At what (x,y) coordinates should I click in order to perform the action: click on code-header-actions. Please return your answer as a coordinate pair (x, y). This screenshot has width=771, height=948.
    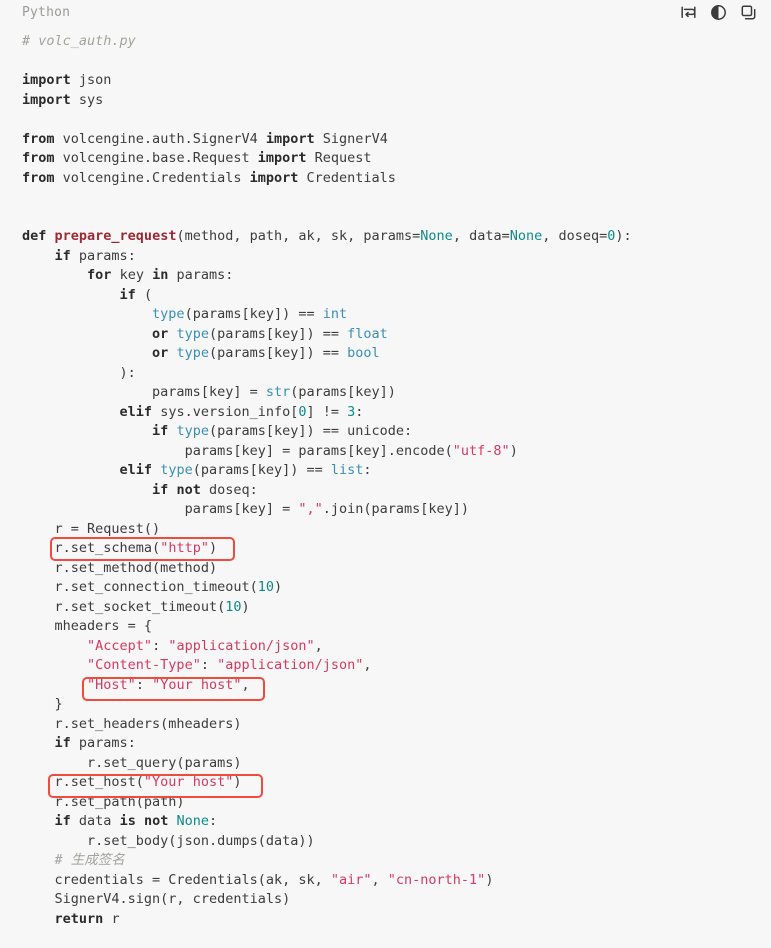
    Looking at the image, I should click on (718, 12).